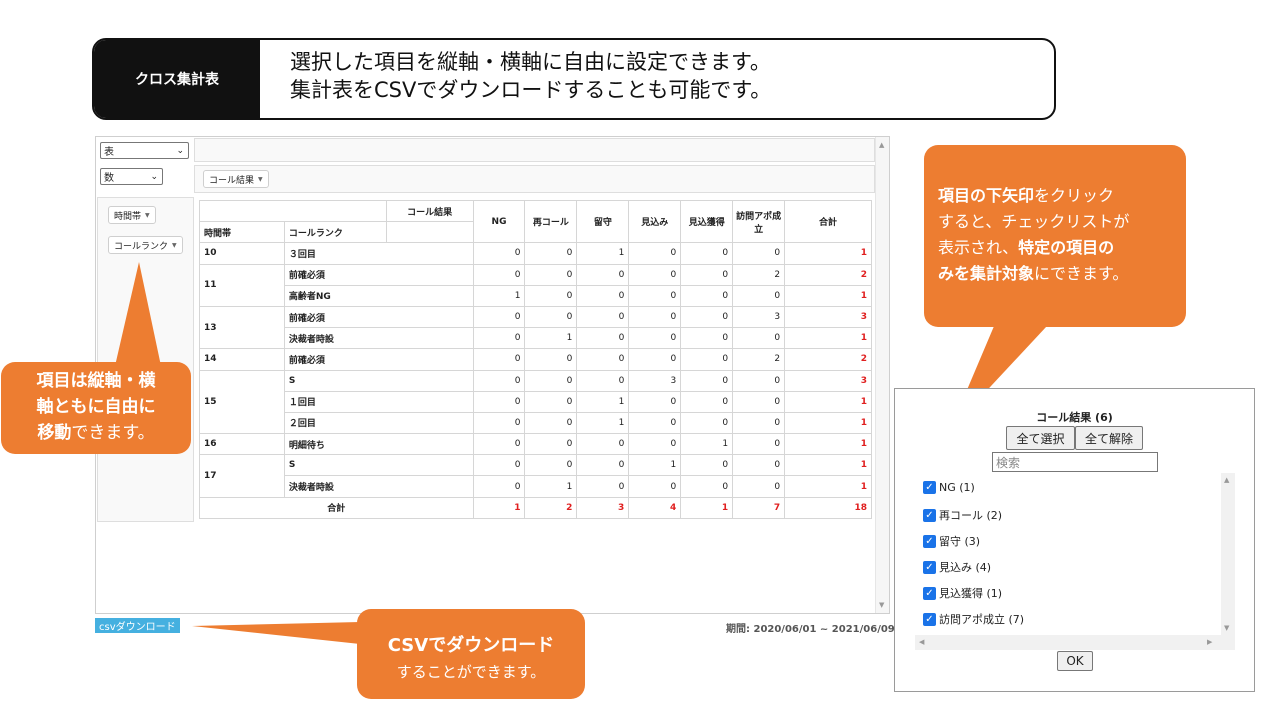 The width and height of the screenshot is (1280, 720). Describe the element at coordinates (109, 152) in the screenshot. I see `renderer-select-value: 表` at that location.